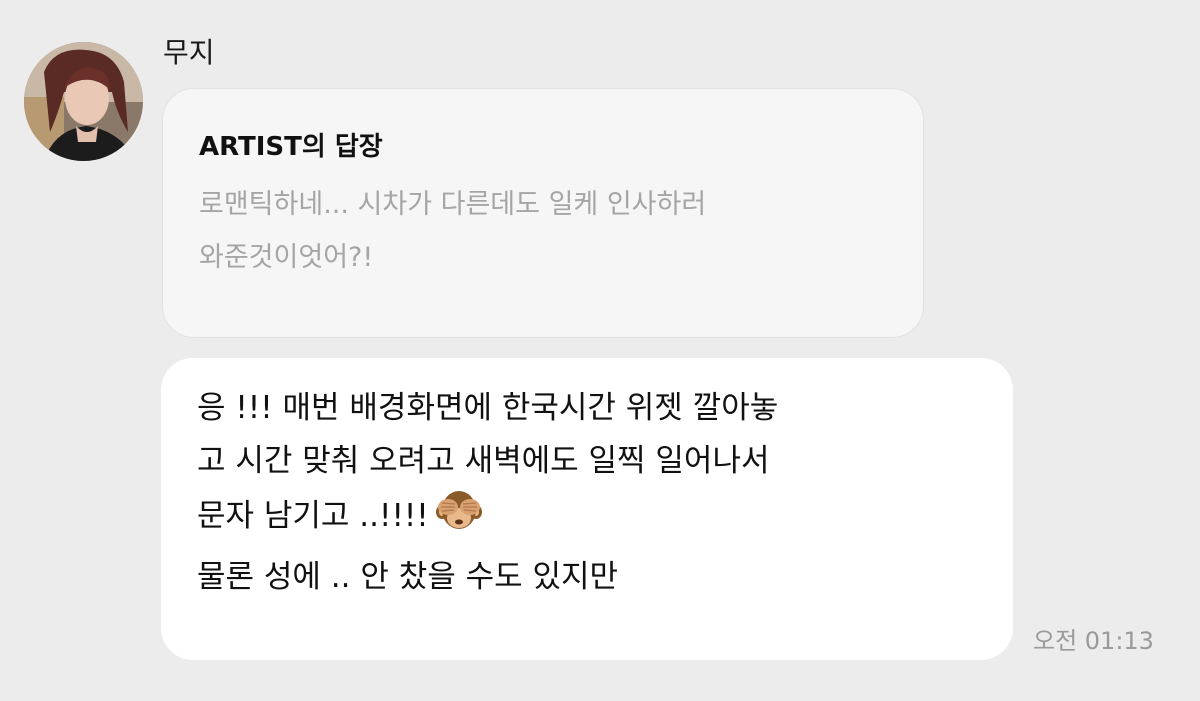 The width and height of the screenshot is (1200, 701). I want to click on quoted-reply-title: ARTIST의 답장, so click(291, 147).